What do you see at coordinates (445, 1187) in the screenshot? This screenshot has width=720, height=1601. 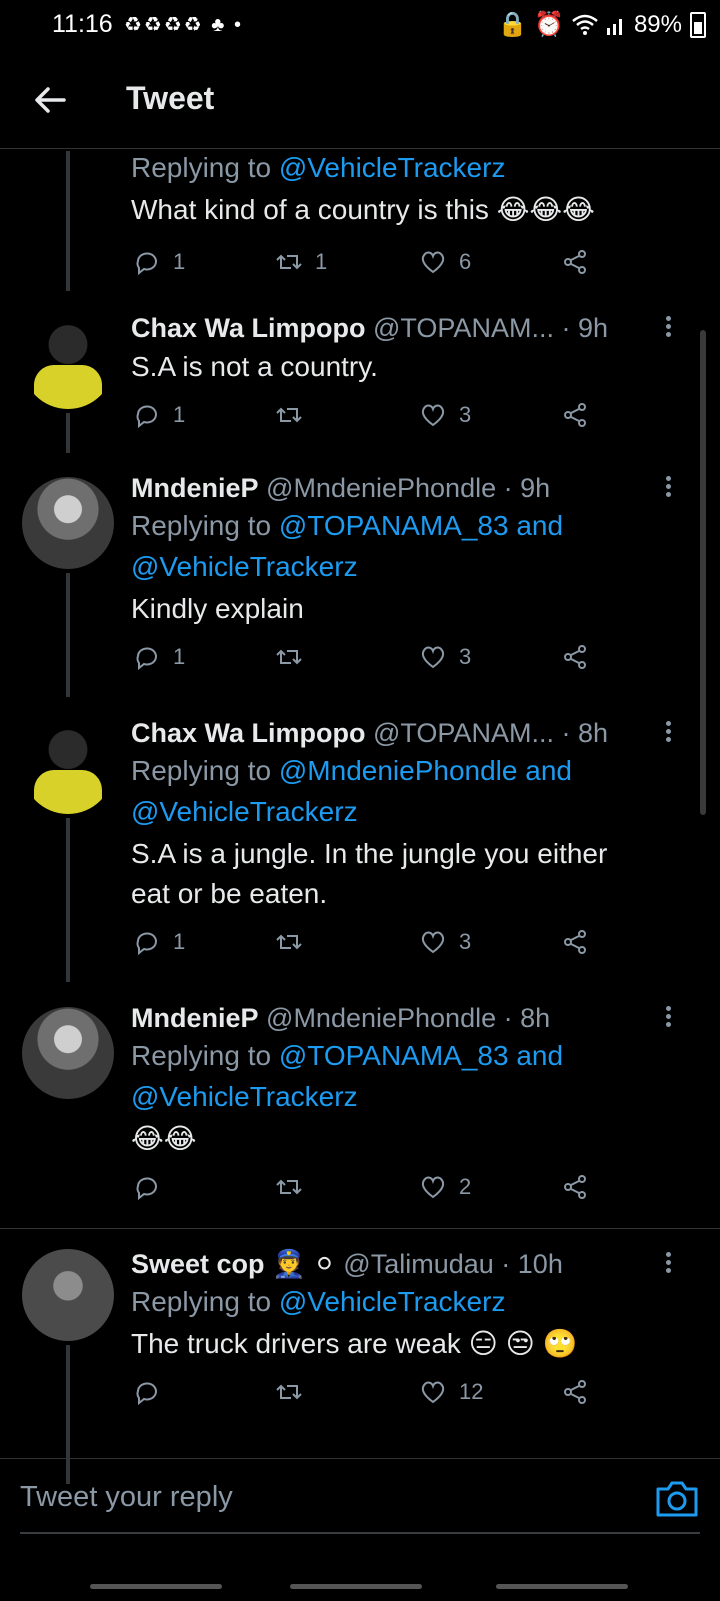 I see `like-button: 2` at bounding box center [445, 1187].